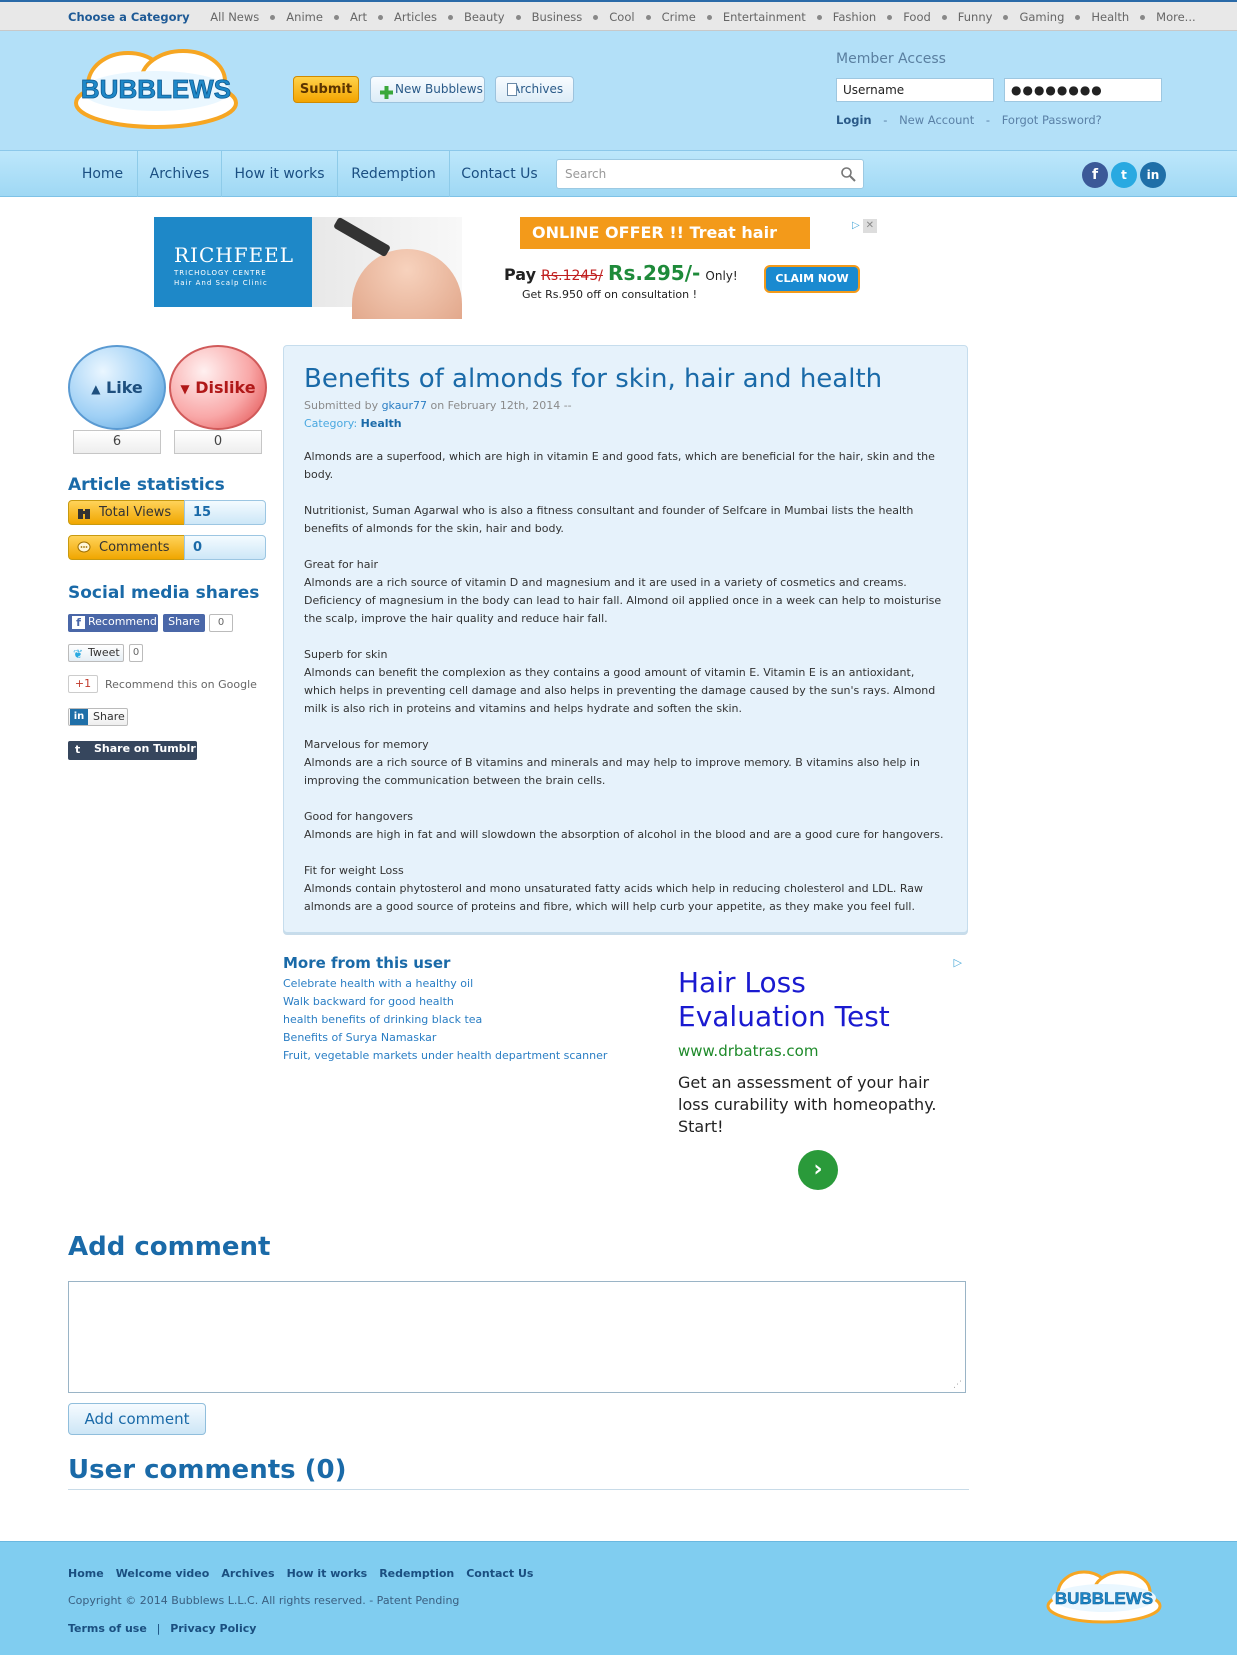 The image size is (1237, 1655). I want to click on up-arrow-icon: ▲, so click(96, 389).